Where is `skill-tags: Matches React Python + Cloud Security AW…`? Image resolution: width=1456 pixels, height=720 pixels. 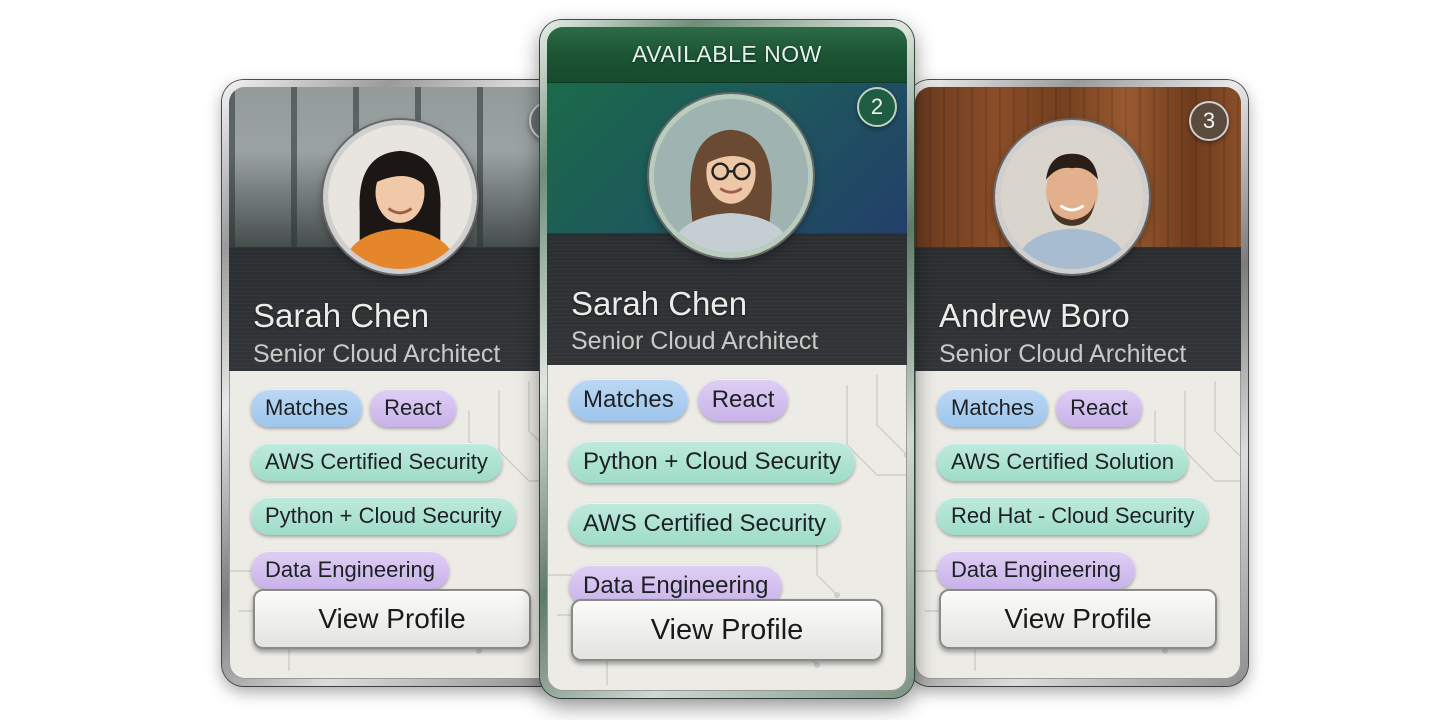
skill-tags: Matches React Python + Cloud Security AW… is located at coordinates (735, 493).